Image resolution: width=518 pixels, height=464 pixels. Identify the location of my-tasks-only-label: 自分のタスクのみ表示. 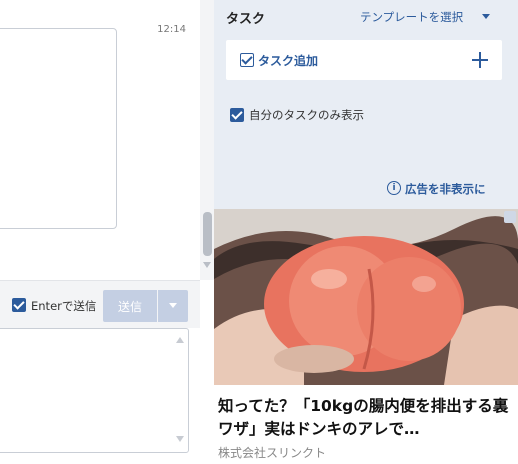
(306, 115).